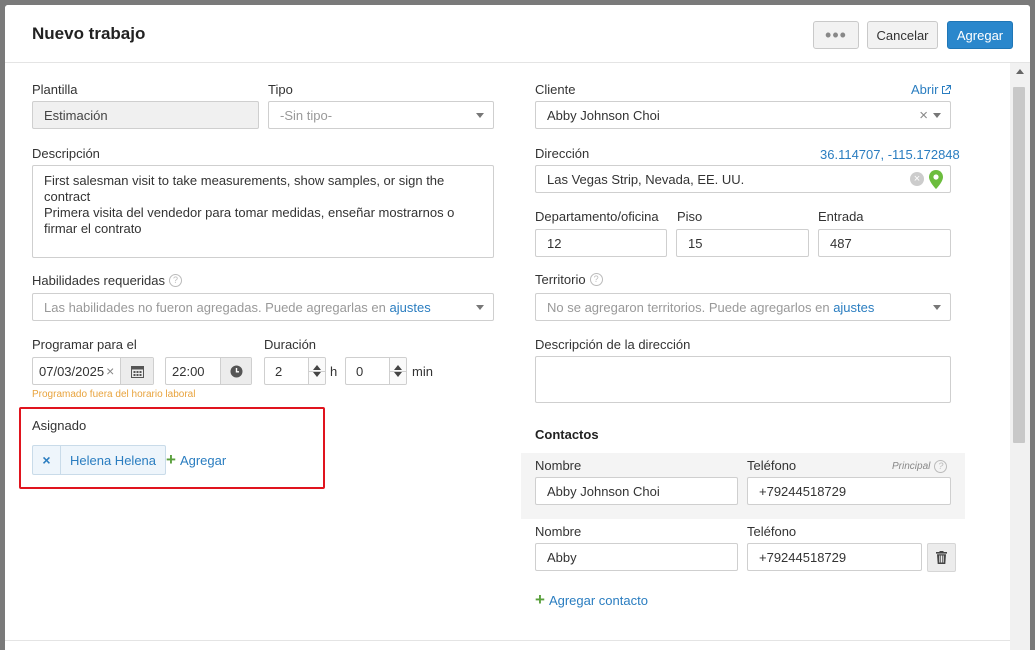  I want to click on duracion-label: Duración, so click(290, 344).